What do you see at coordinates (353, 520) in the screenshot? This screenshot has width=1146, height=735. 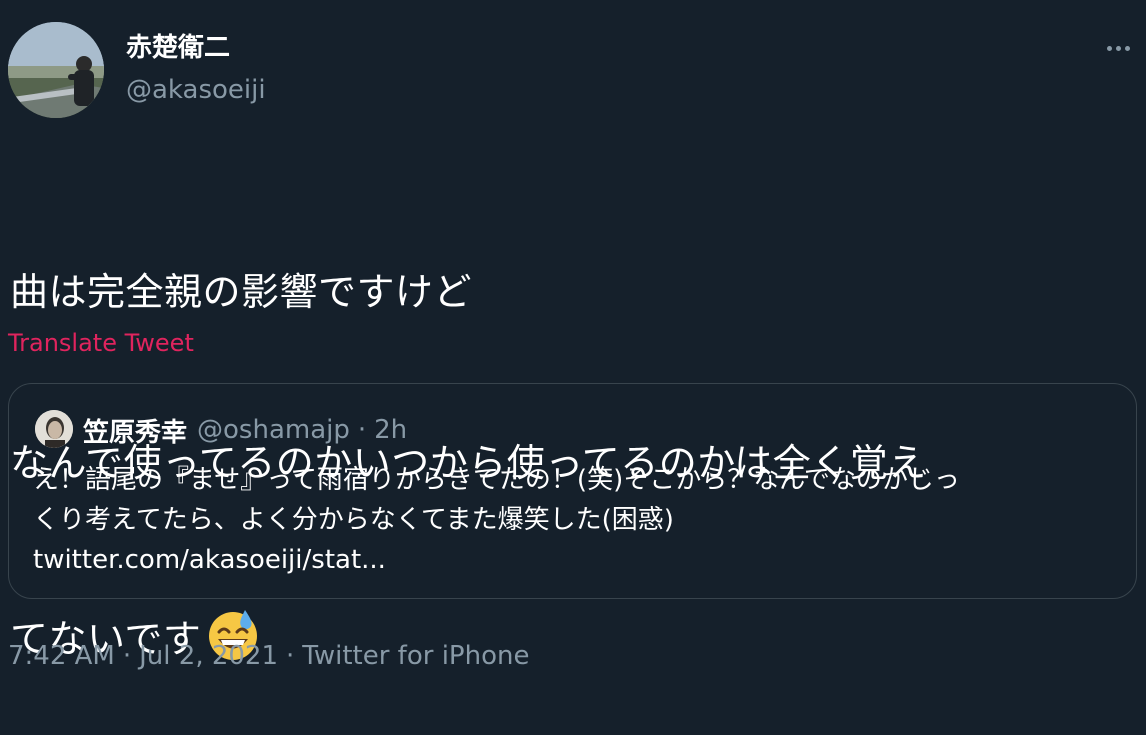 I see `quote-text-line: くり考えてたら、よく分からなくてまた爆笑した(困惑)` at bounding box center [353, 520].